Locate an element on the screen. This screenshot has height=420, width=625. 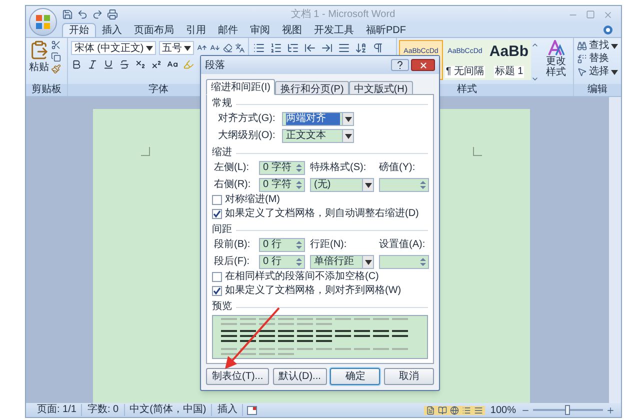
ribbon-tab: 视图 is located at coordinates (292, 30).